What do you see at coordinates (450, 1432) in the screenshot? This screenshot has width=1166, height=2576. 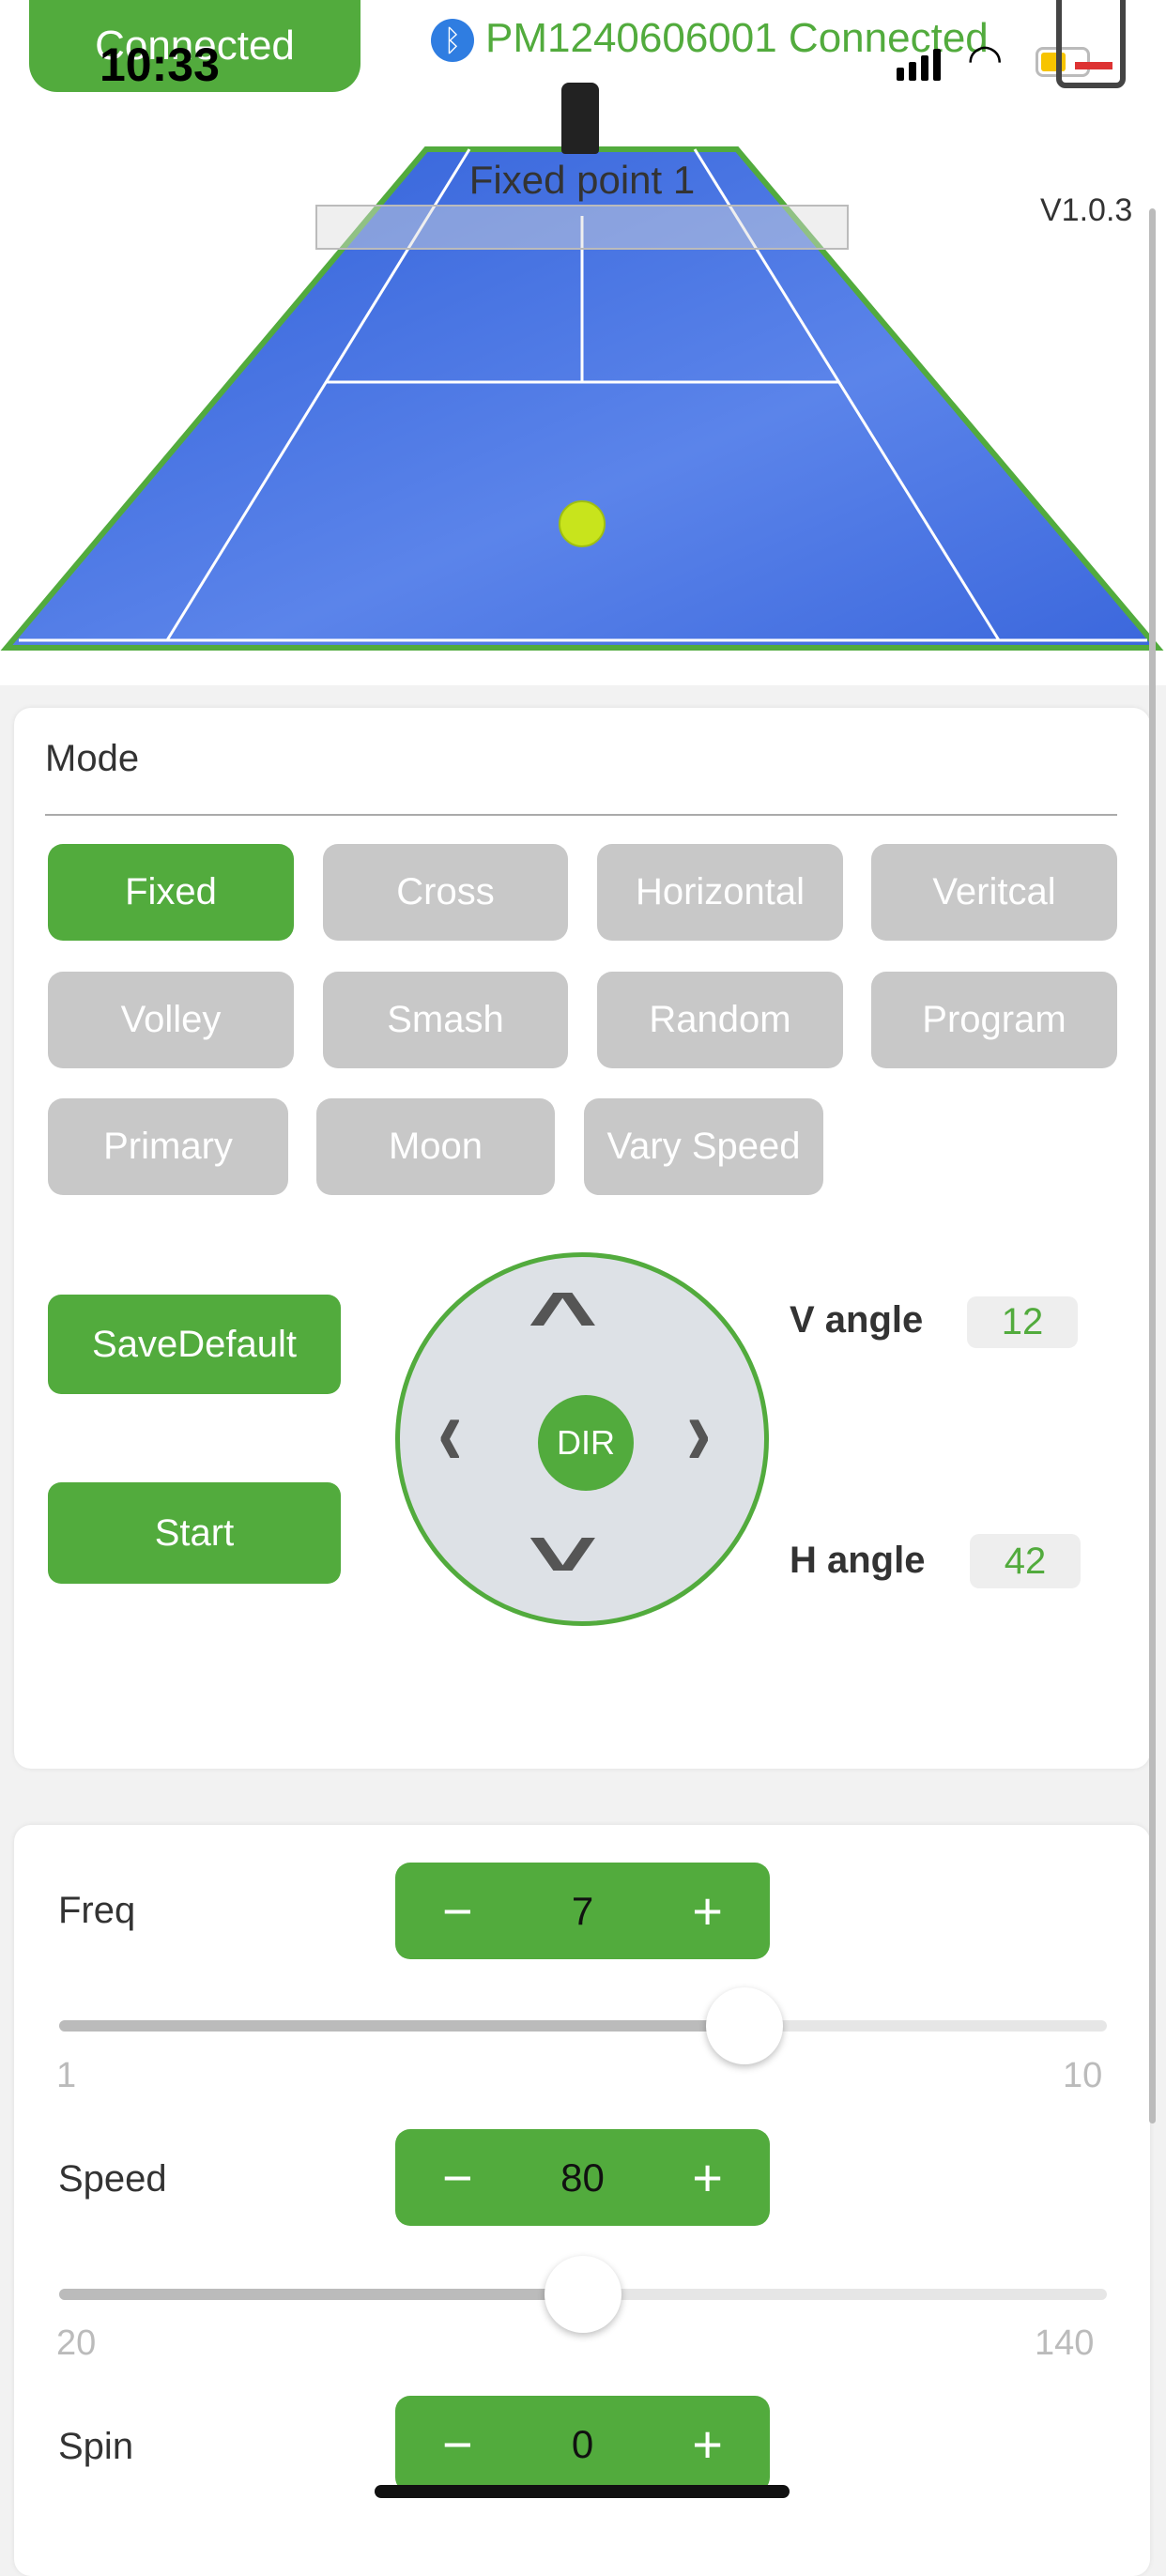 I see `arrow-left-icon: ‹` at bounding box center [450, 1432].